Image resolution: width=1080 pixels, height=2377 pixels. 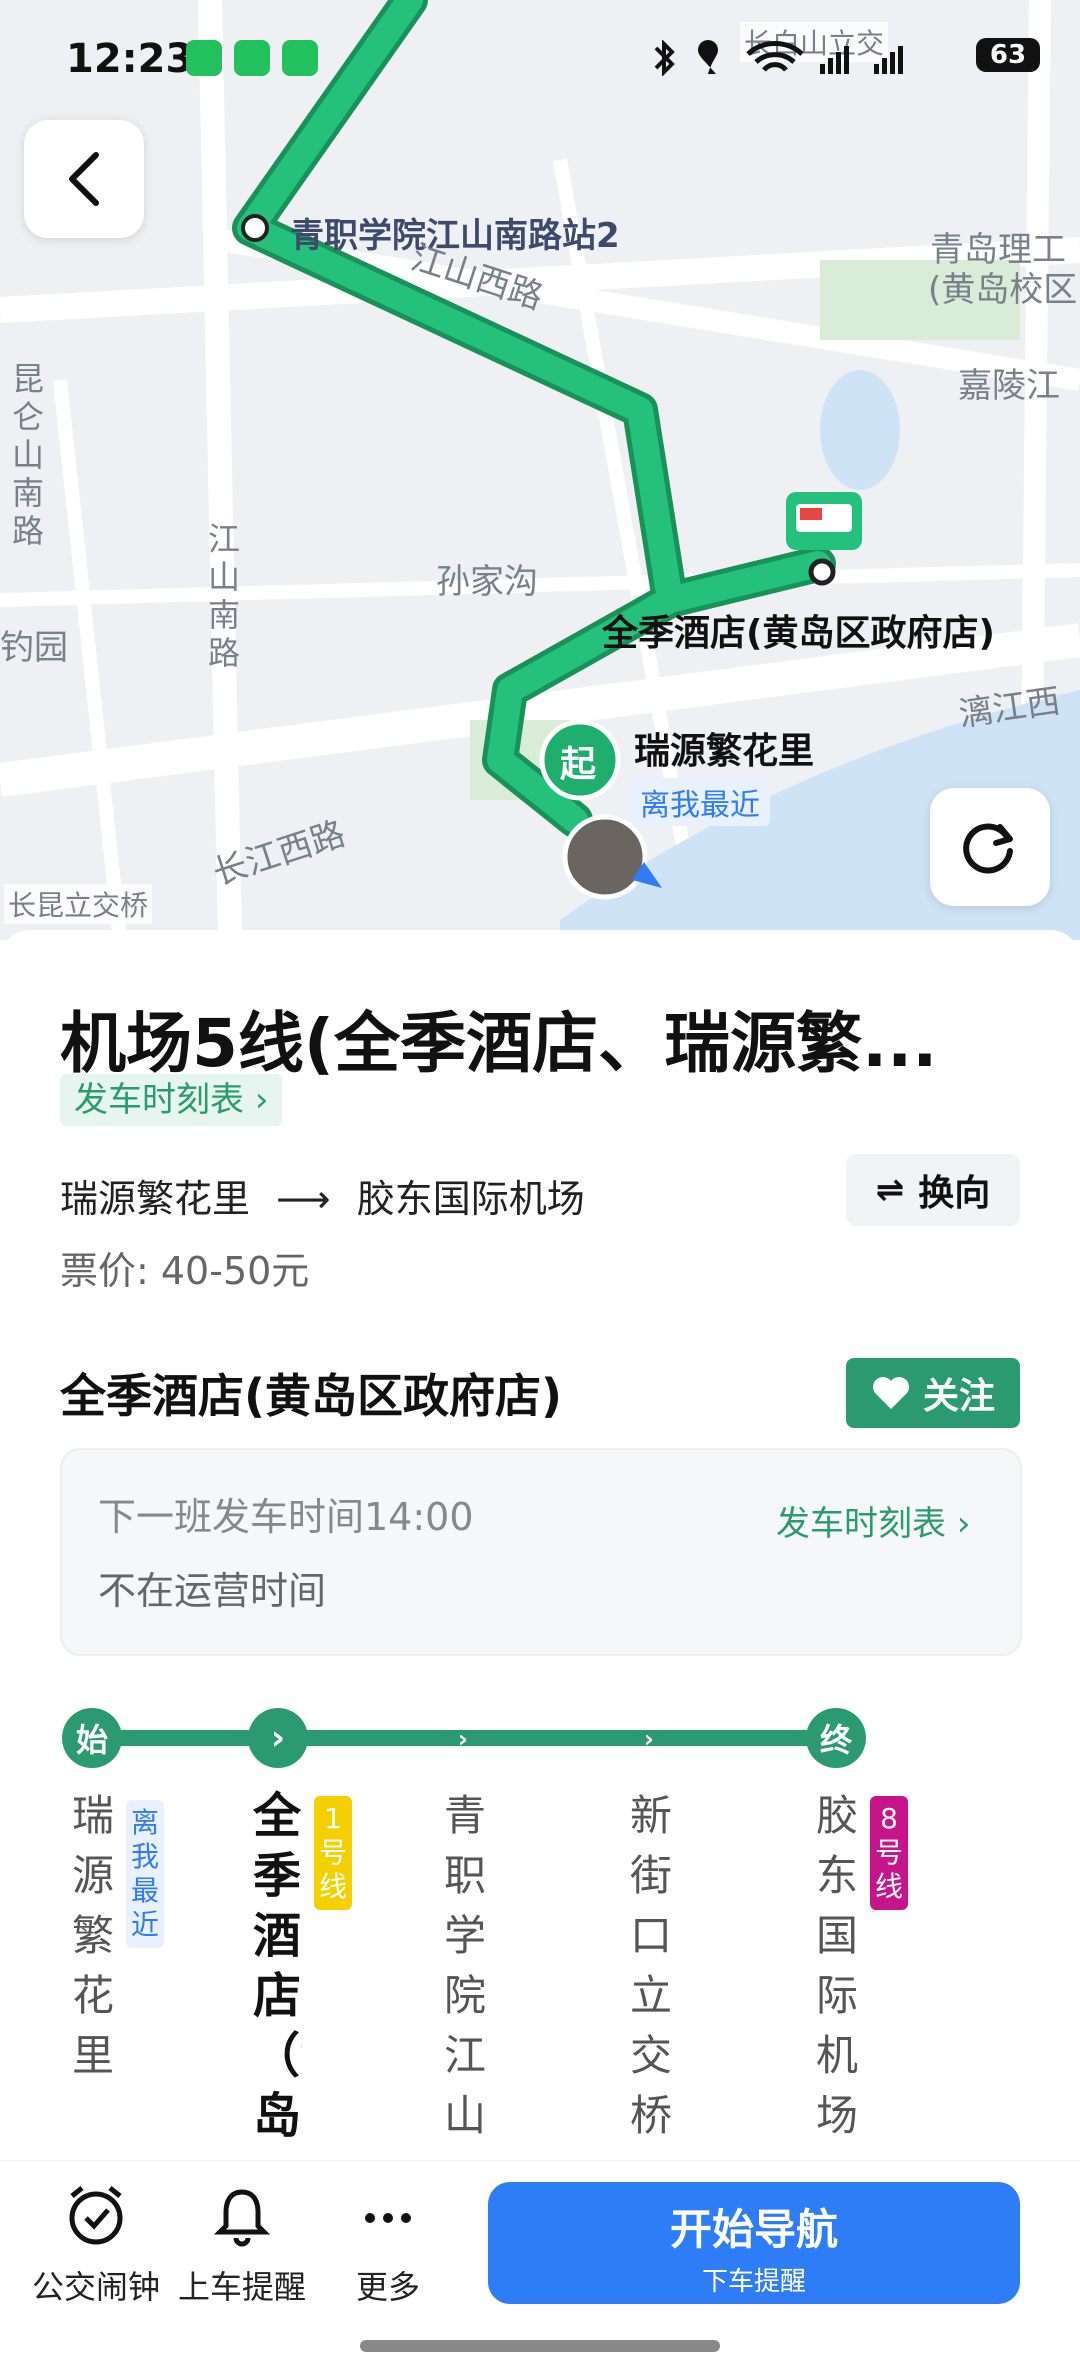 What do you see at coordinates (388, 2218) in the screenshot?
I see `more-icon` at bounding box center [388, 2218].